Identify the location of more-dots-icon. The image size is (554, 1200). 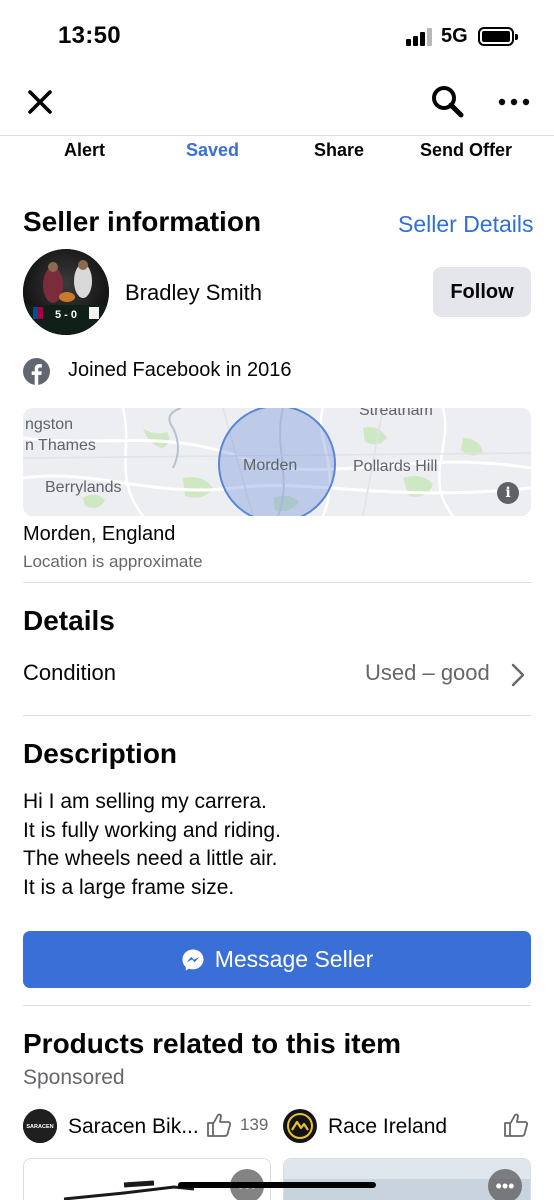
(514, 102).